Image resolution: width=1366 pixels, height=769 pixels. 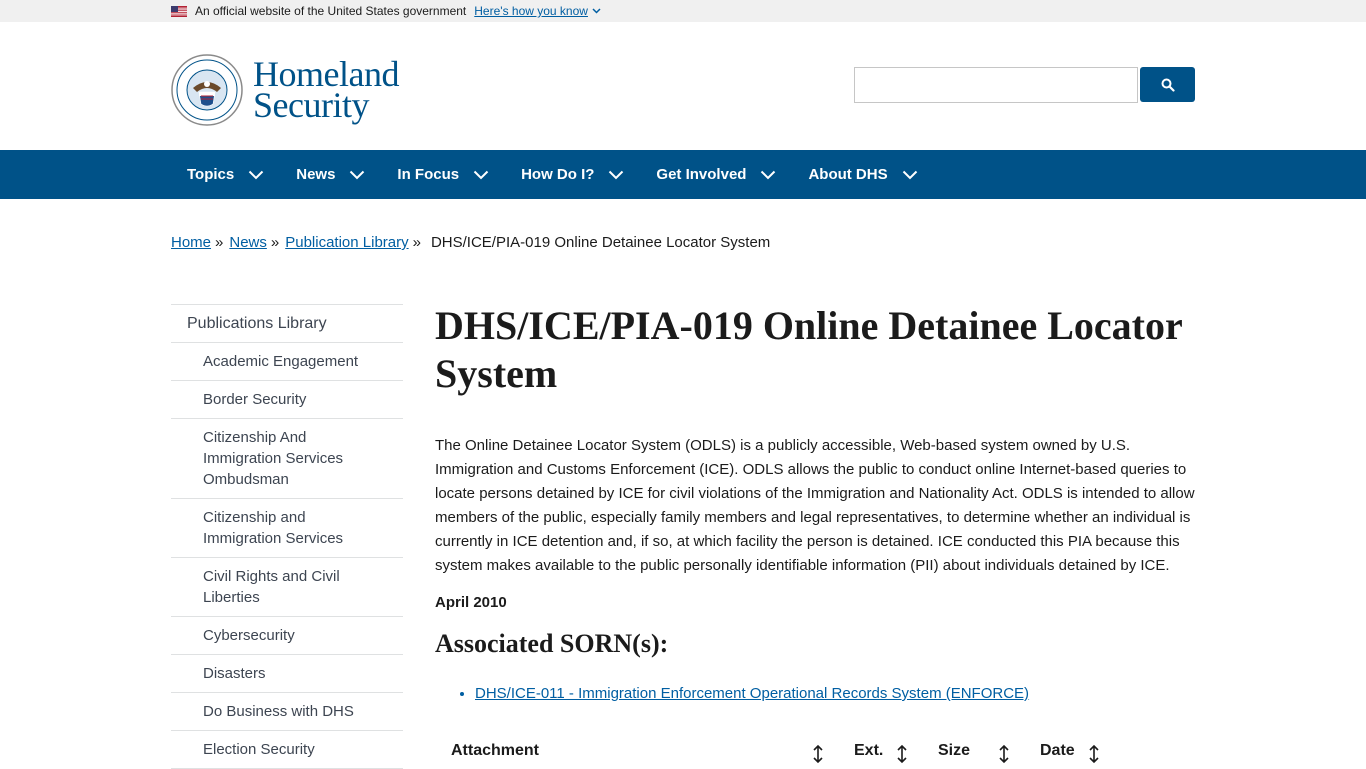 What do you see at coordinates (311, 105) in the screenshot?
I see `wordmark-line2: Security` at bounding box center [311, 105].